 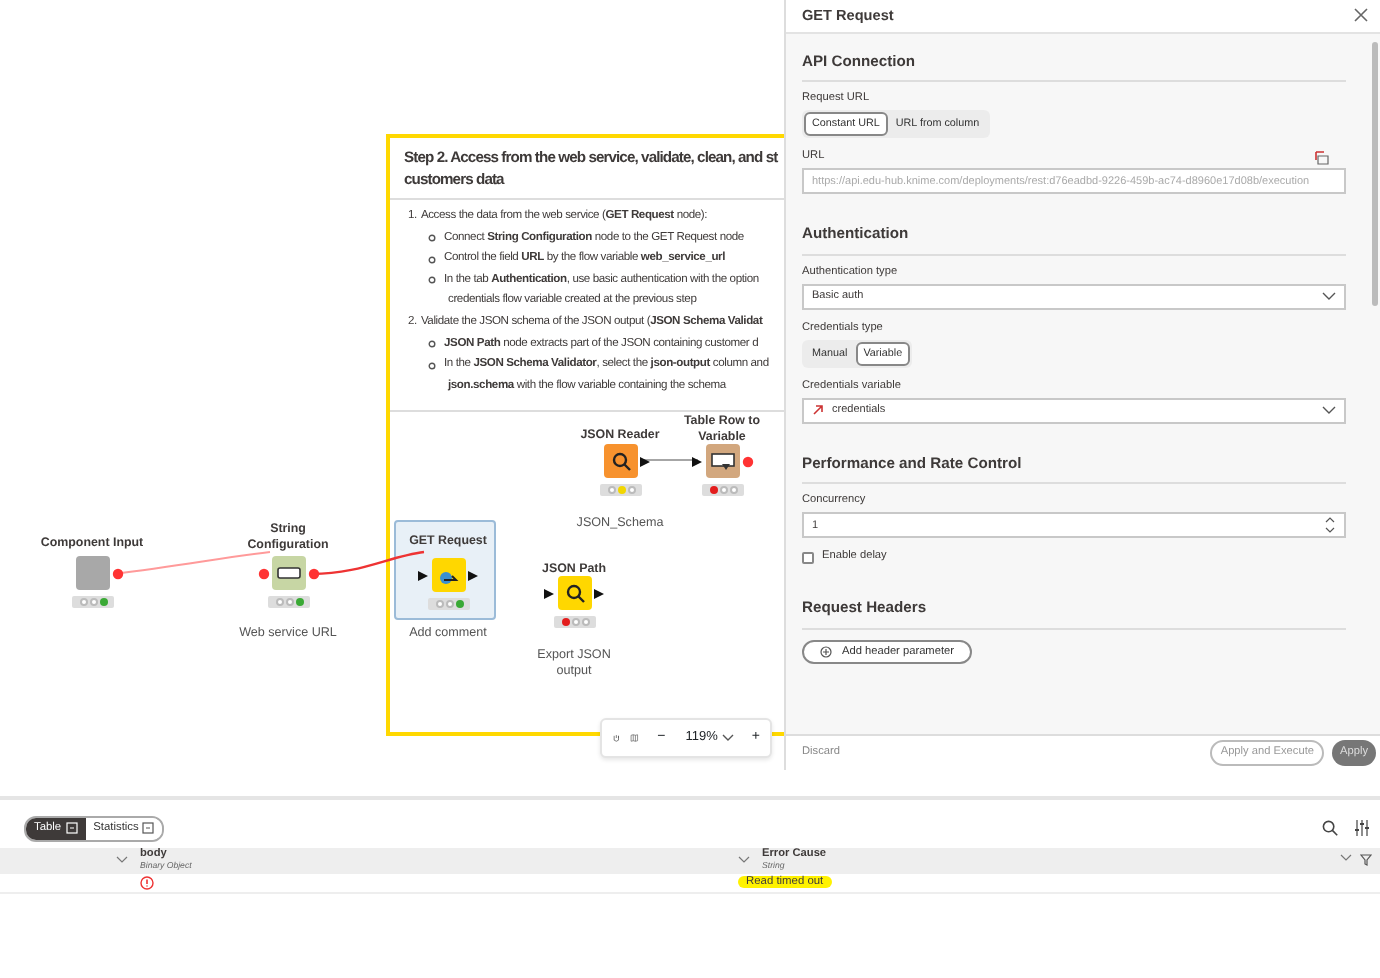 What do you see at coordinates (635, 738) in the screenshot?
I see `map-icon` at bounding box center [635, 738].